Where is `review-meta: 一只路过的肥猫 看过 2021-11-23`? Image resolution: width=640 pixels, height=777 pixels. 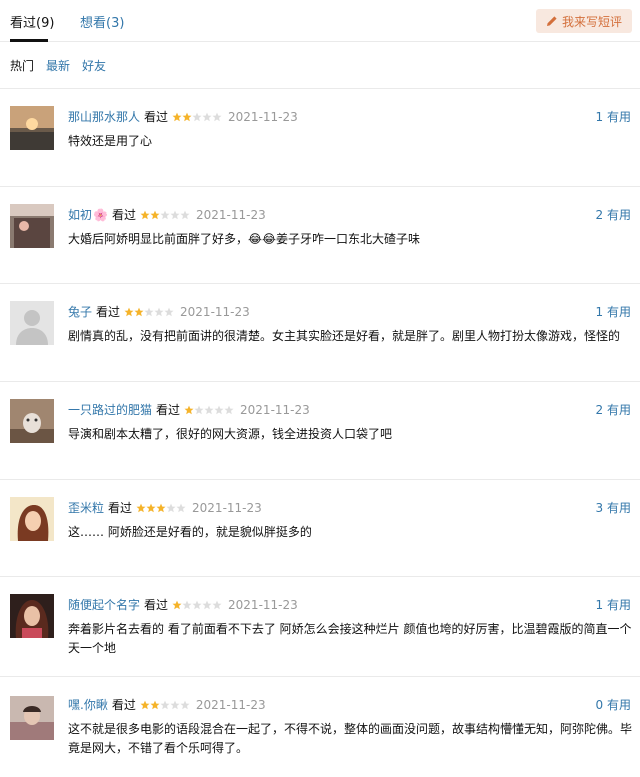
review-meta: 一只路过的肥猫 看过 2021-11-23 is located at coordinates (189, 409).